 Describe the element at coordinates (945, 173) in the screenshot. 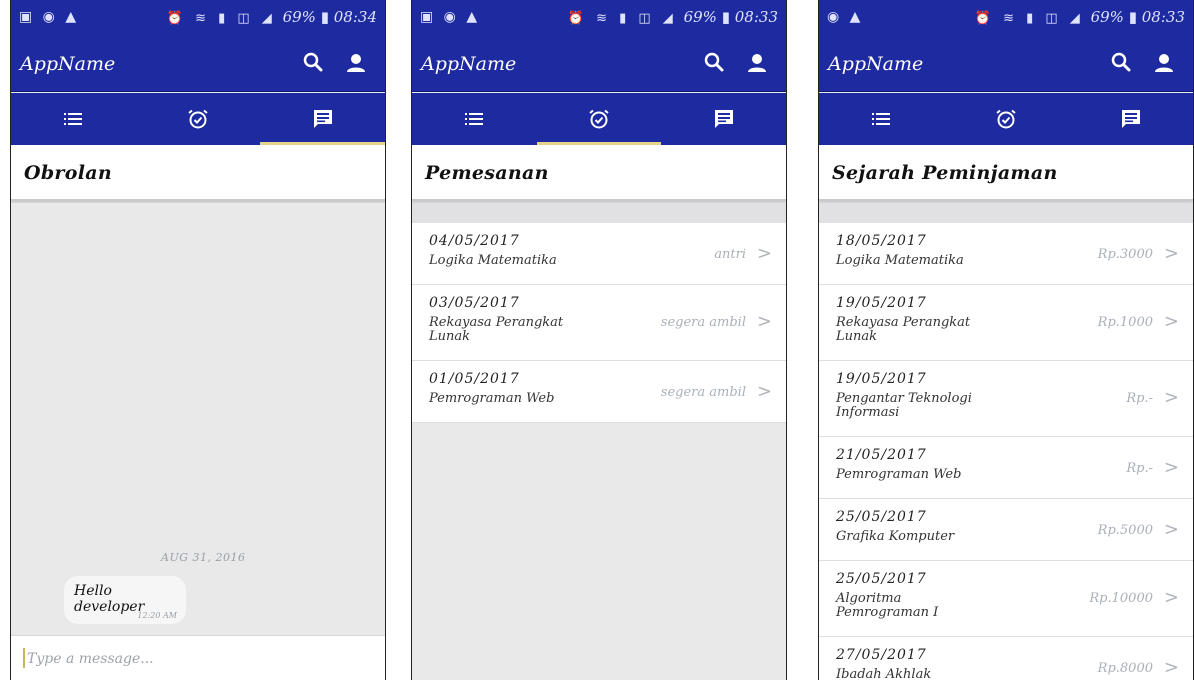

I see `page-title: Sejarah Peminjaman` at that location.